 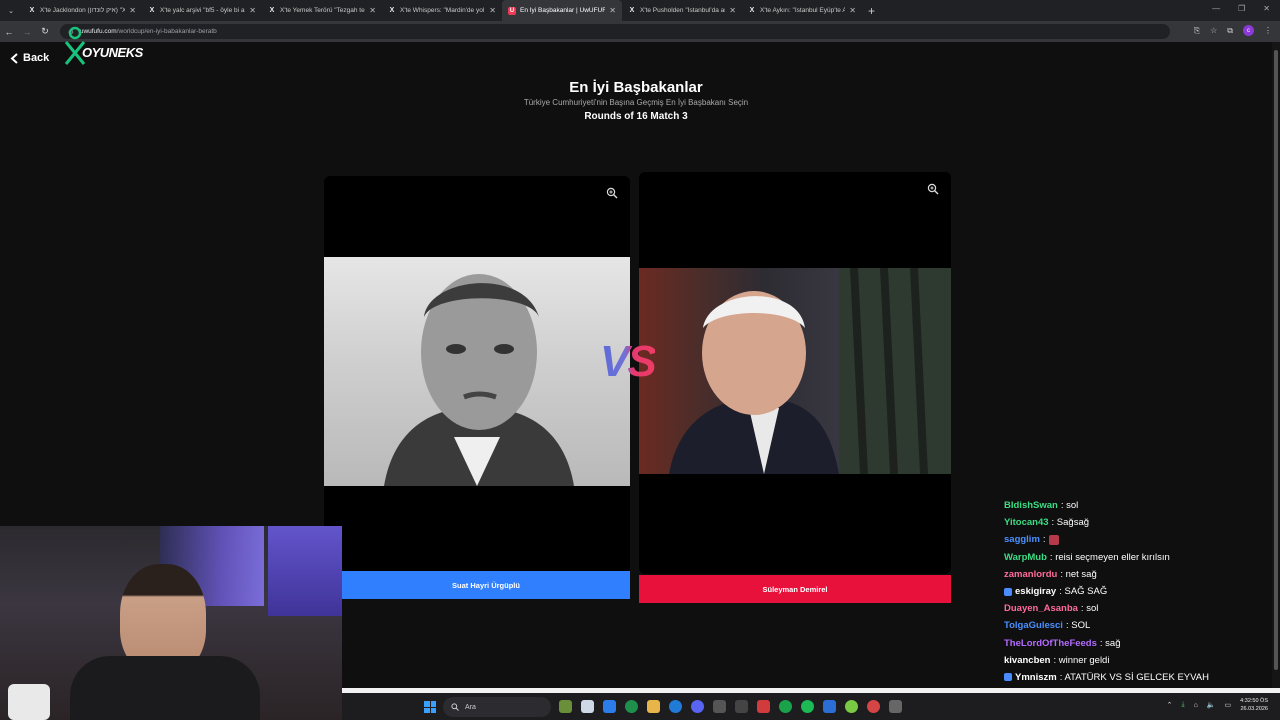 I want to click on spotify-icon, so click(x=807, y=706).